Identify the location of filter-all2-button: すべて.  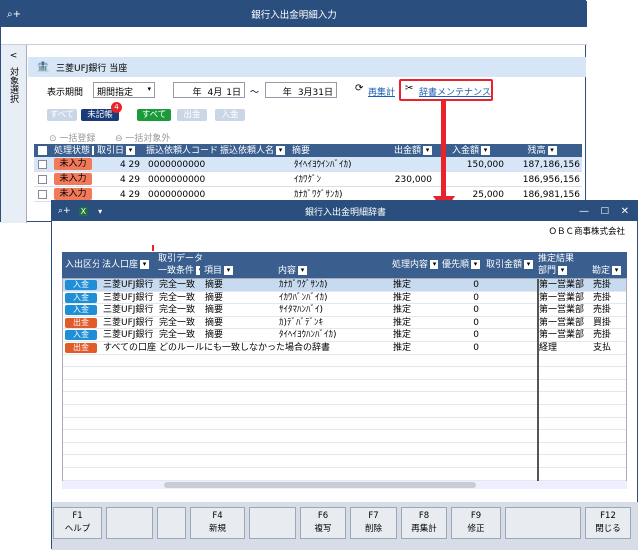
(154, 115).